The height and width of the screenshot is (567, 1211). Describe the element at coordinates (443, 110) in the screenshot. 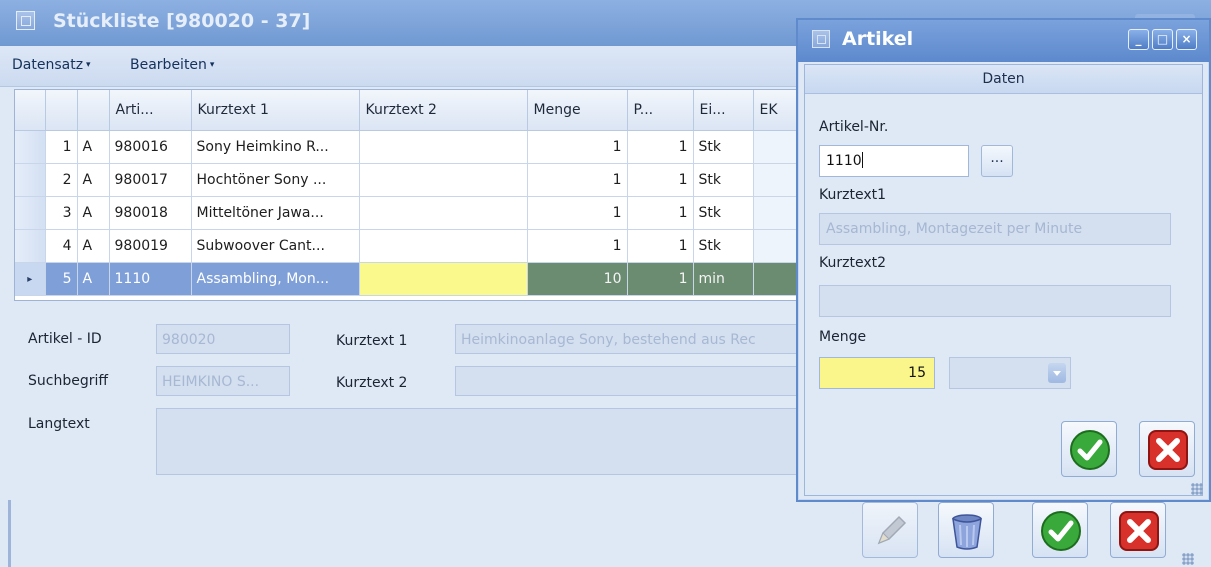

I see `grid-header-kurztext2: Kurztext 2` at that location.